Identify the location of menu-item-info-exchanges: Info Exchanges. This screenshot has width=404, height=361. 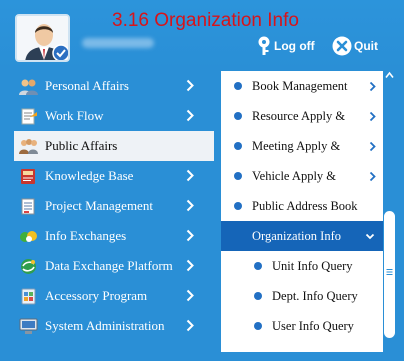
(114, 236).